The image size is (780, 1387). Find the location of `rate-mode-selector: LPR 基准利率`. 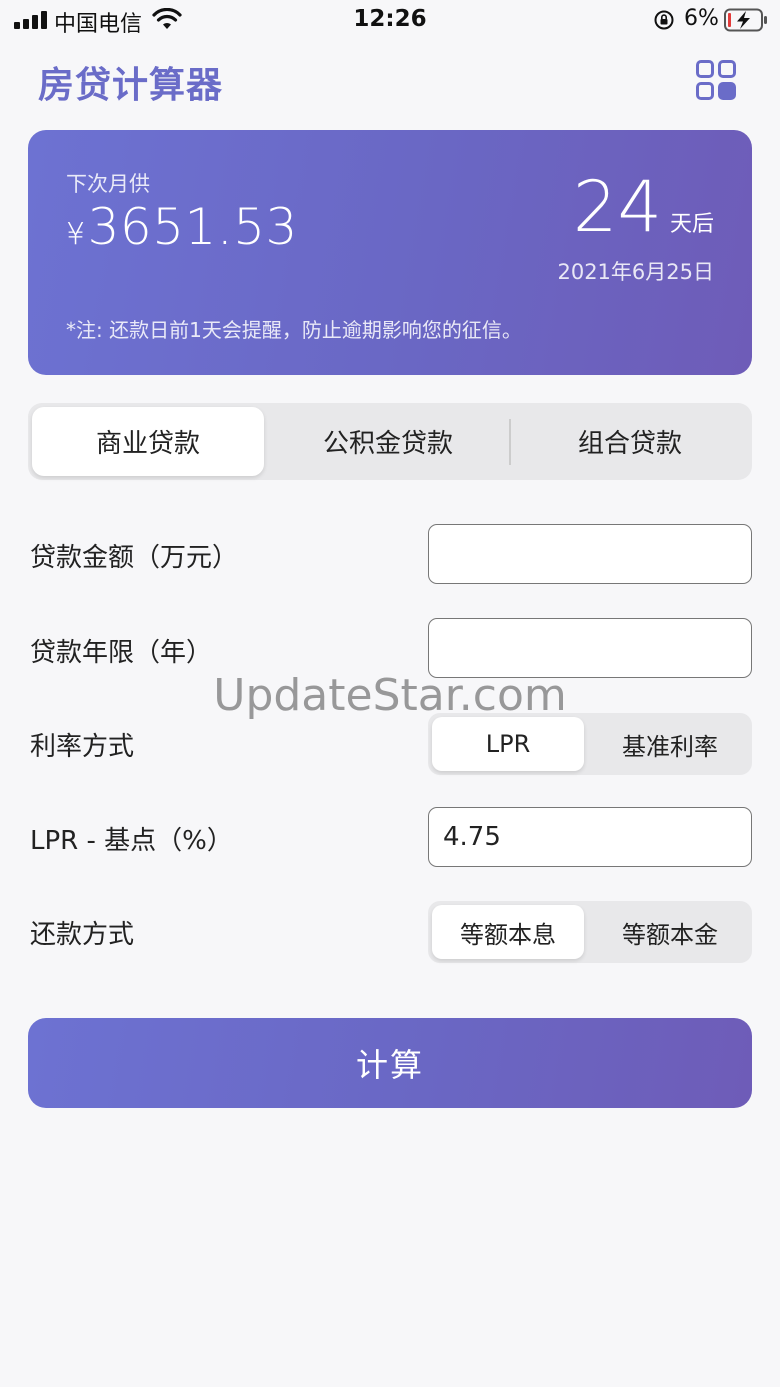

rate-mode-selector: LPR 基准利率 is located at coordinates (590, 744).